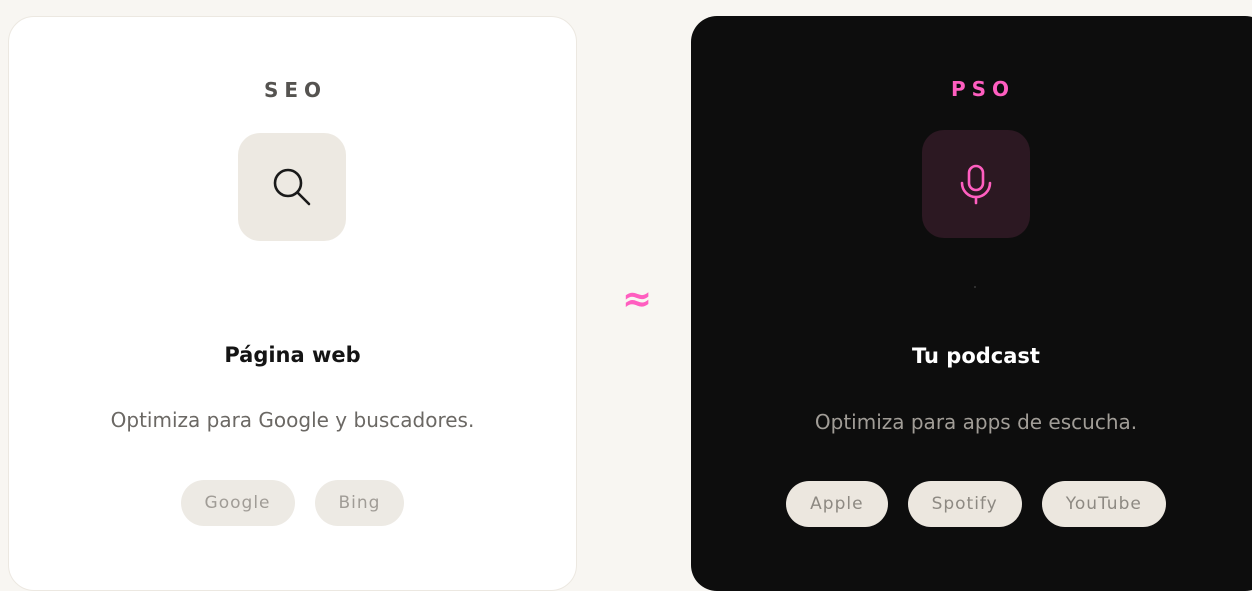  I want to click on chip-apple: Apple, so click(837, 504).